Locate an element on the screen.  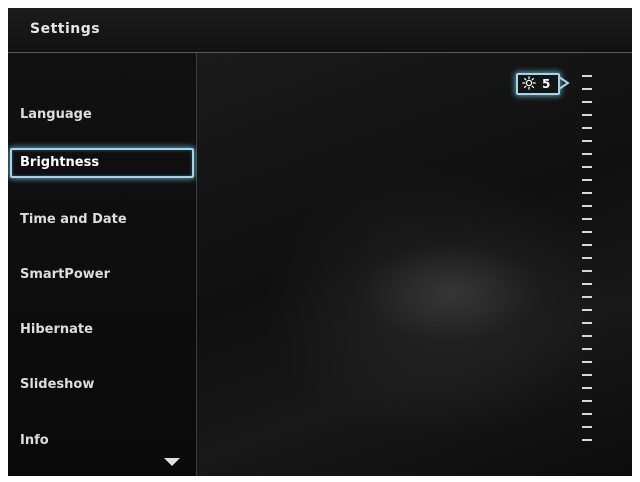
page-title: Settings is located at coordinates (65, 29).